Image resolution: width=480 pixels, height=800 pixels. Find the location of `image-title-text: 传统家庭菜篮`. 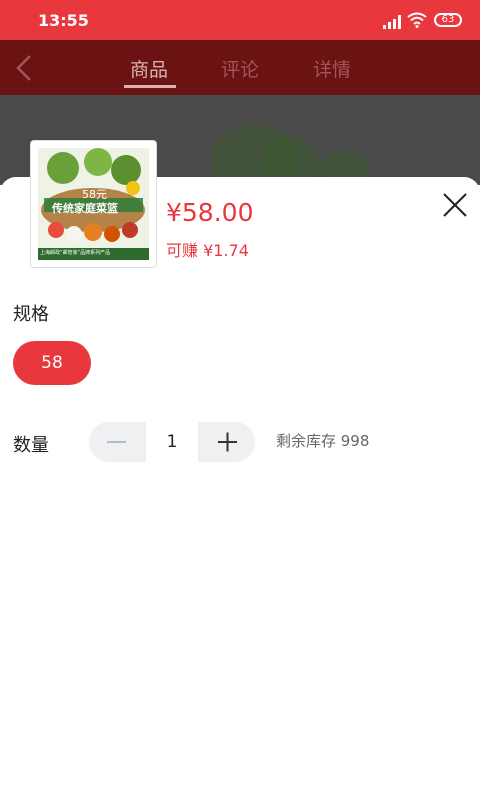

image-title-text: 传统家庭菜篮 is located at coordinates (85, 208).